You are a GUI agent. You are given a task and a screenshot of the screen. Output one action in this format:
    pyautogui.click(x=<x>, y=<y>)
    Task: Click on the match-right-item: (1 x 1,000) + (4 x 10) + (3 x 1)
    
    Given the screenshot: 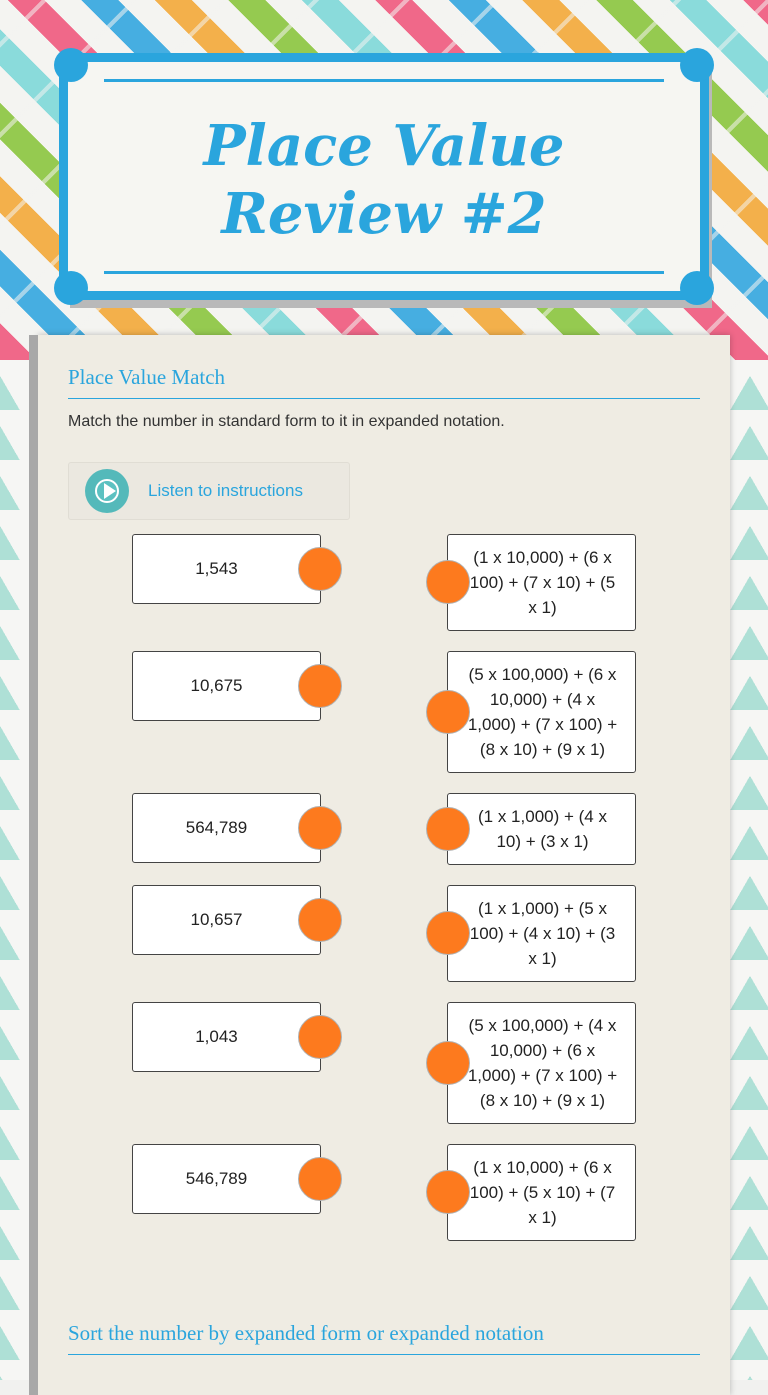 What is the action you would take?
    pyautogui.click(x=541, y=829)
    